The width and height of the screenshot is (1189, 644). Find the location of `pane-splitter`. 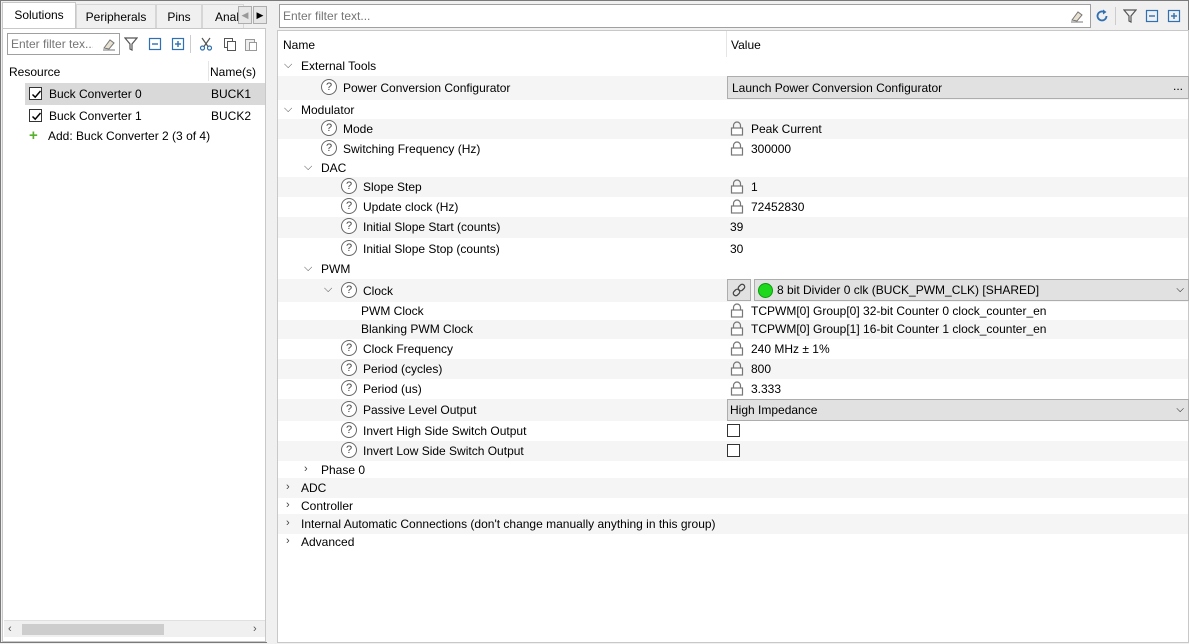

pane-splitter is located at coordinates (272, 322).